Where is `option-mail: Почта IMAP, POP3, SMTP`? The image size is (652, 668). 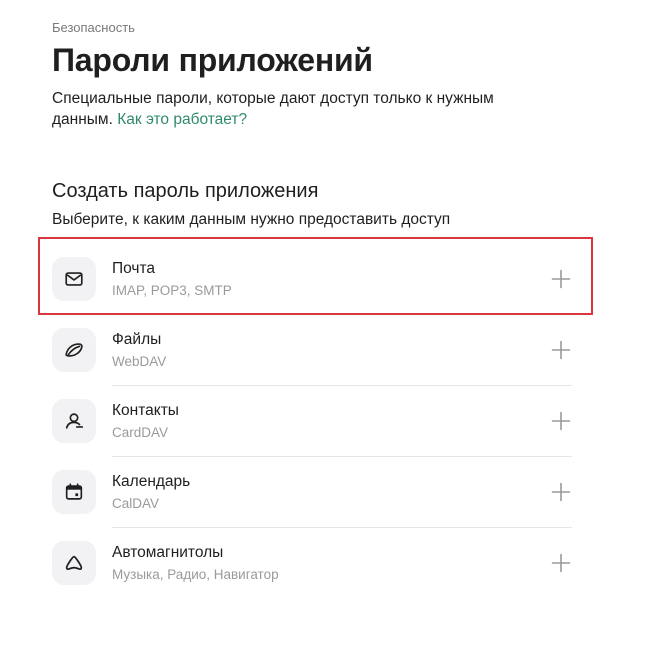 option-mail: Почта IMAP, POP3, SMTP is located at coordinates (312, 279).